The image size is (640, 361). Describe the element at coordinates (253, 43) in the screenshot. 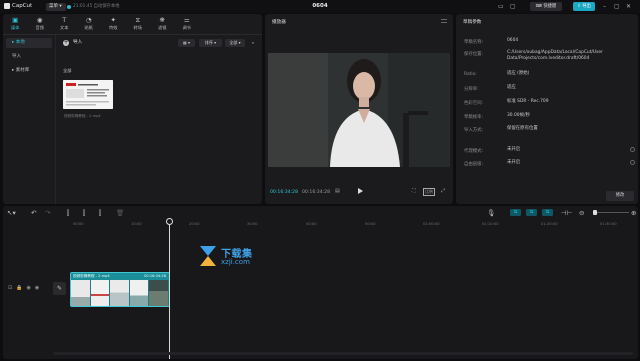

I see `search-icon: ⌕` at that location.